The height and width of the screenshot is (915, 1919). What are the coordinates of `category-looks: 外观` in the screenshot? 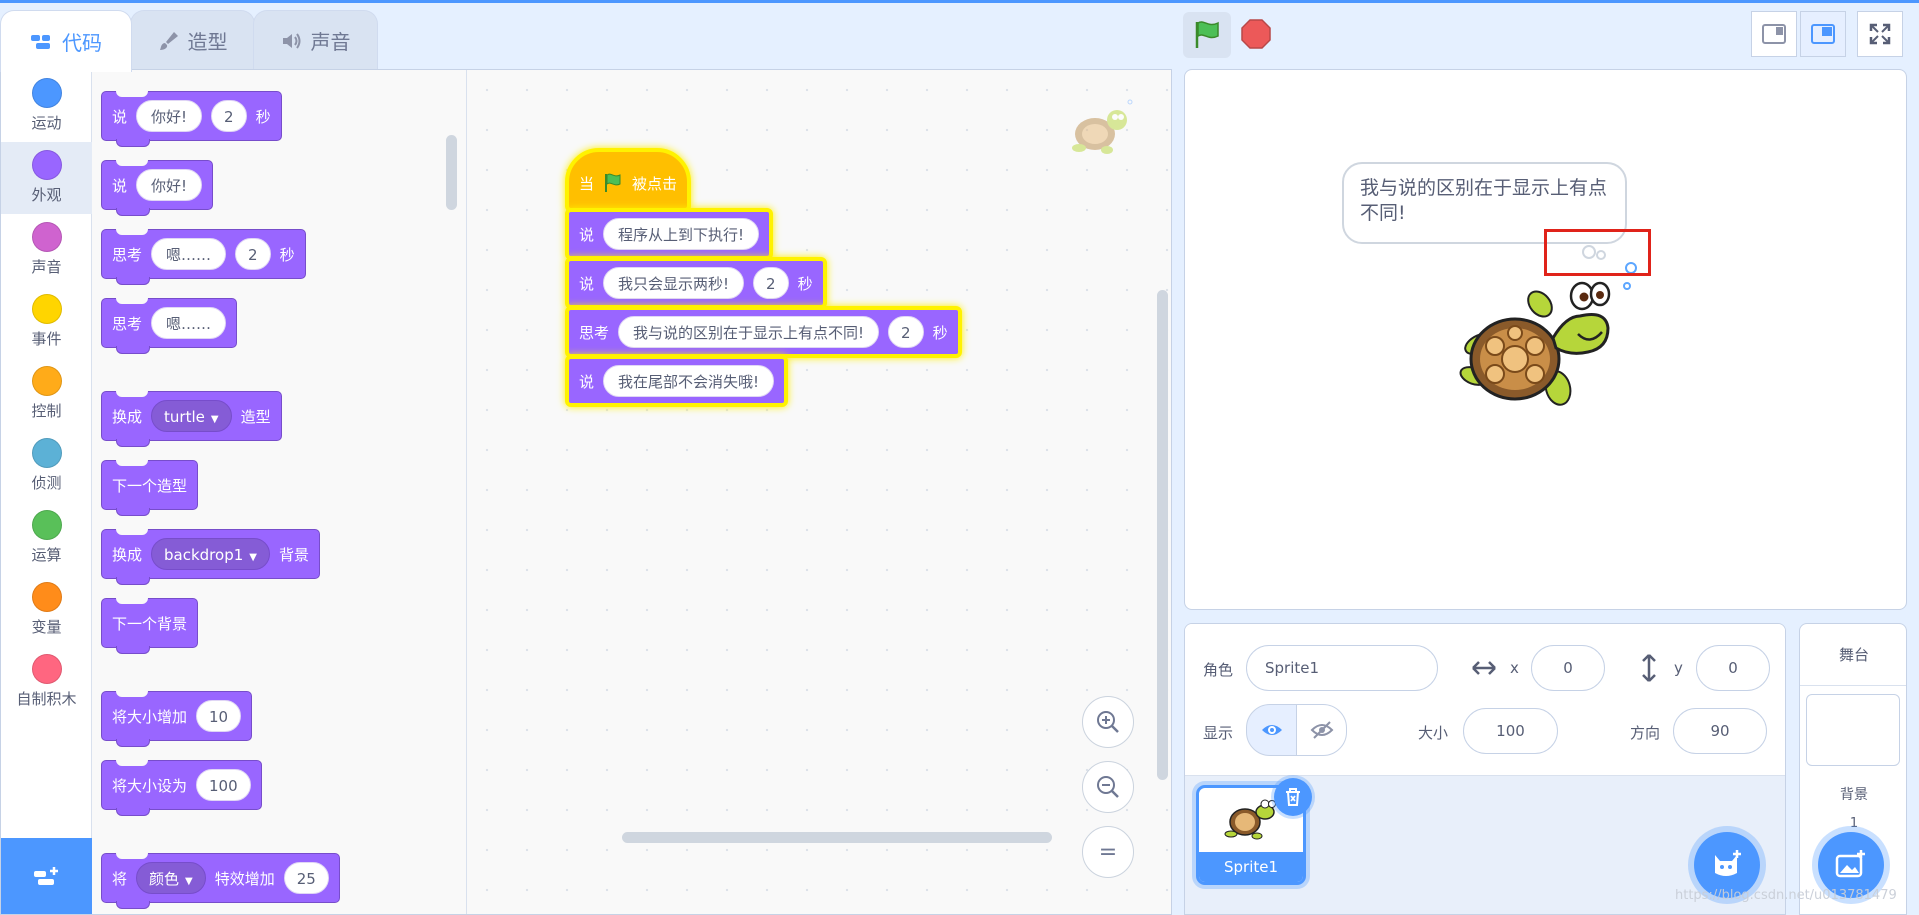 It's located at (46, 178).